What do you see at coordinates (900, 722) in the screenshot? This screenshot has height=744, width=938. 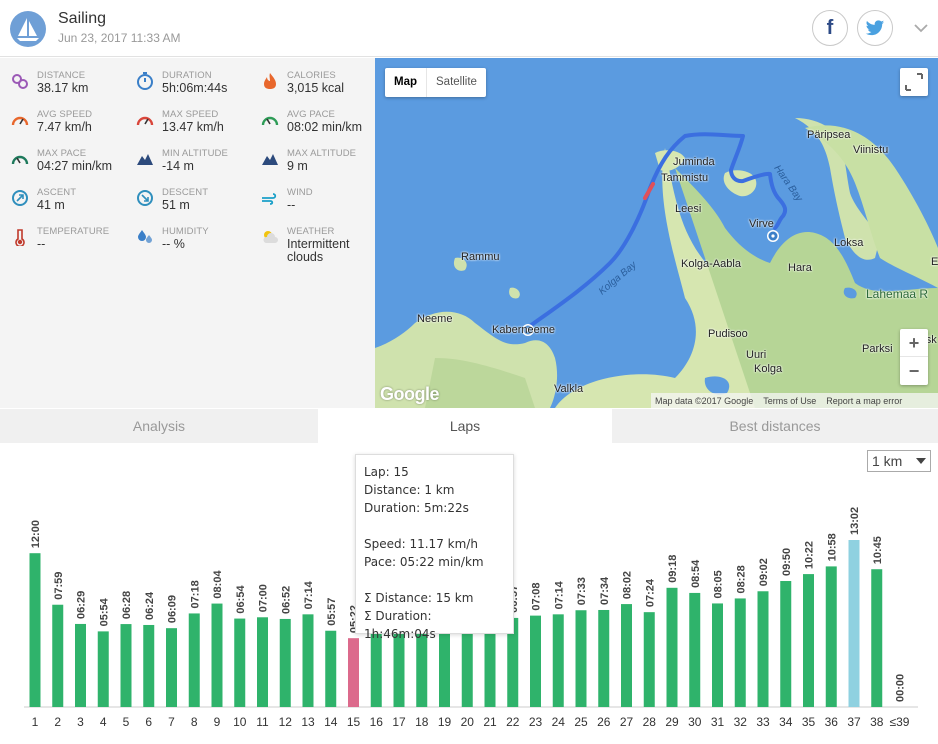 I see `lap-tick-label: ≤39` at bounding box center [900, 722].